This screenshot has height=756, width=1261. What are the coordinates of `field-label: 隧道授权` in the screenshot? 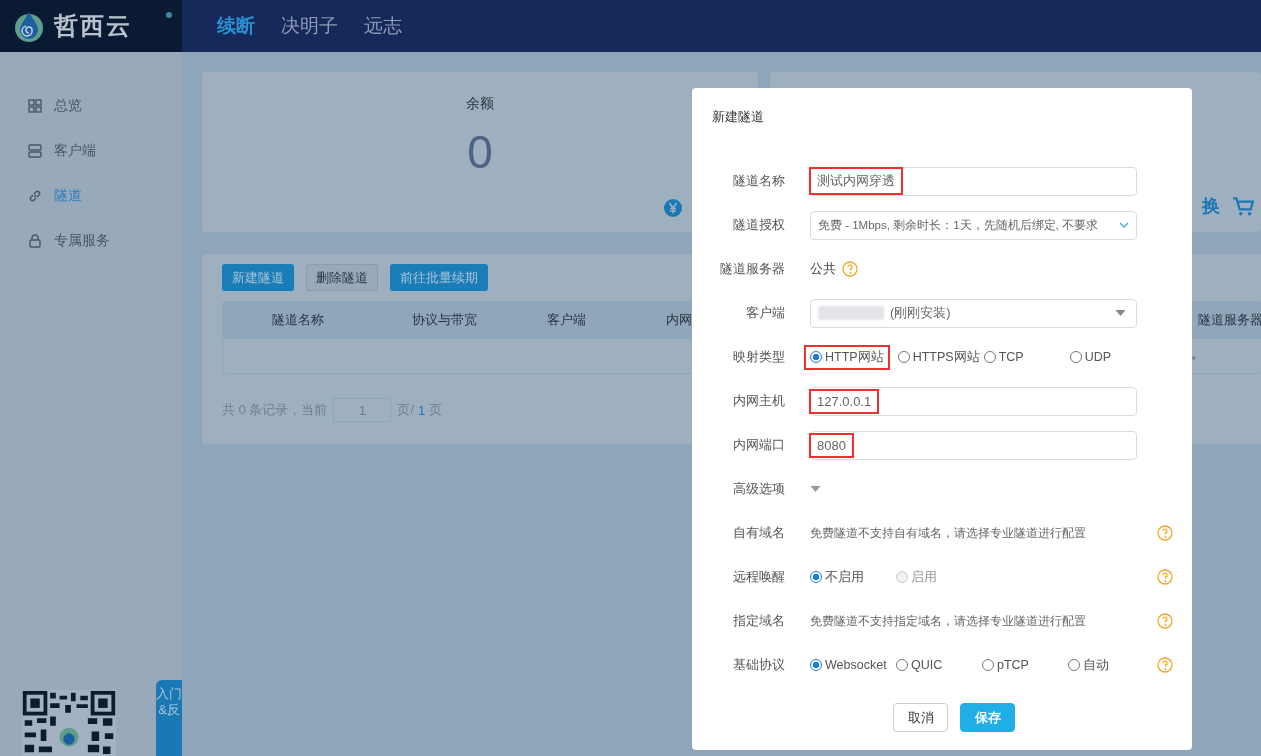 It's located at (758, 225).